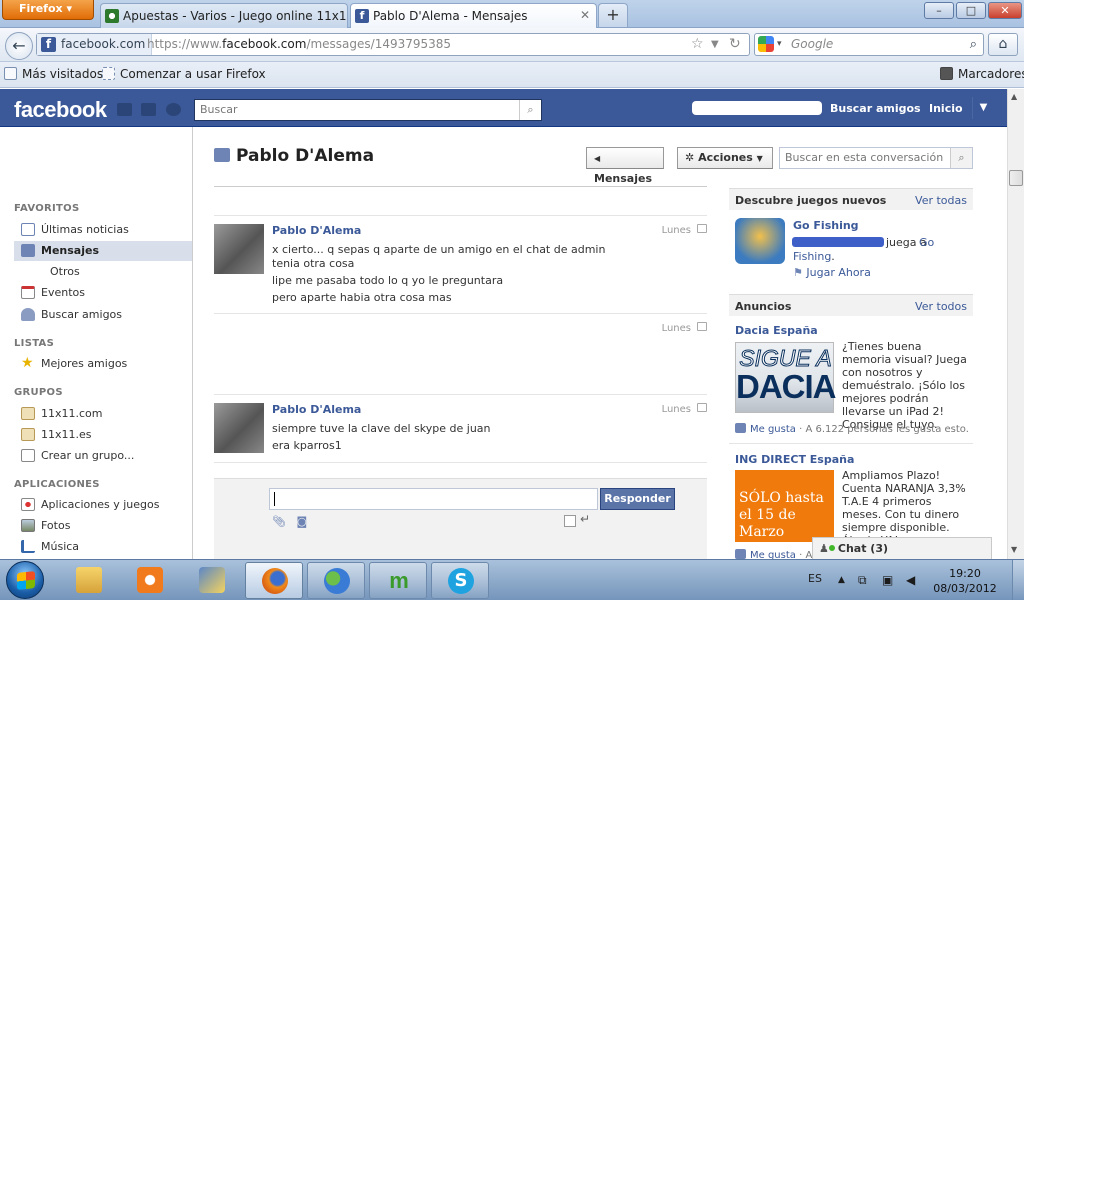 Image resolution: width=1116 pixels, height=1200 pixels. What do you see at coordinates (398, 580) in the screenshot?
I see `taskbar-movistar: m` at bounding box center [398, 580].